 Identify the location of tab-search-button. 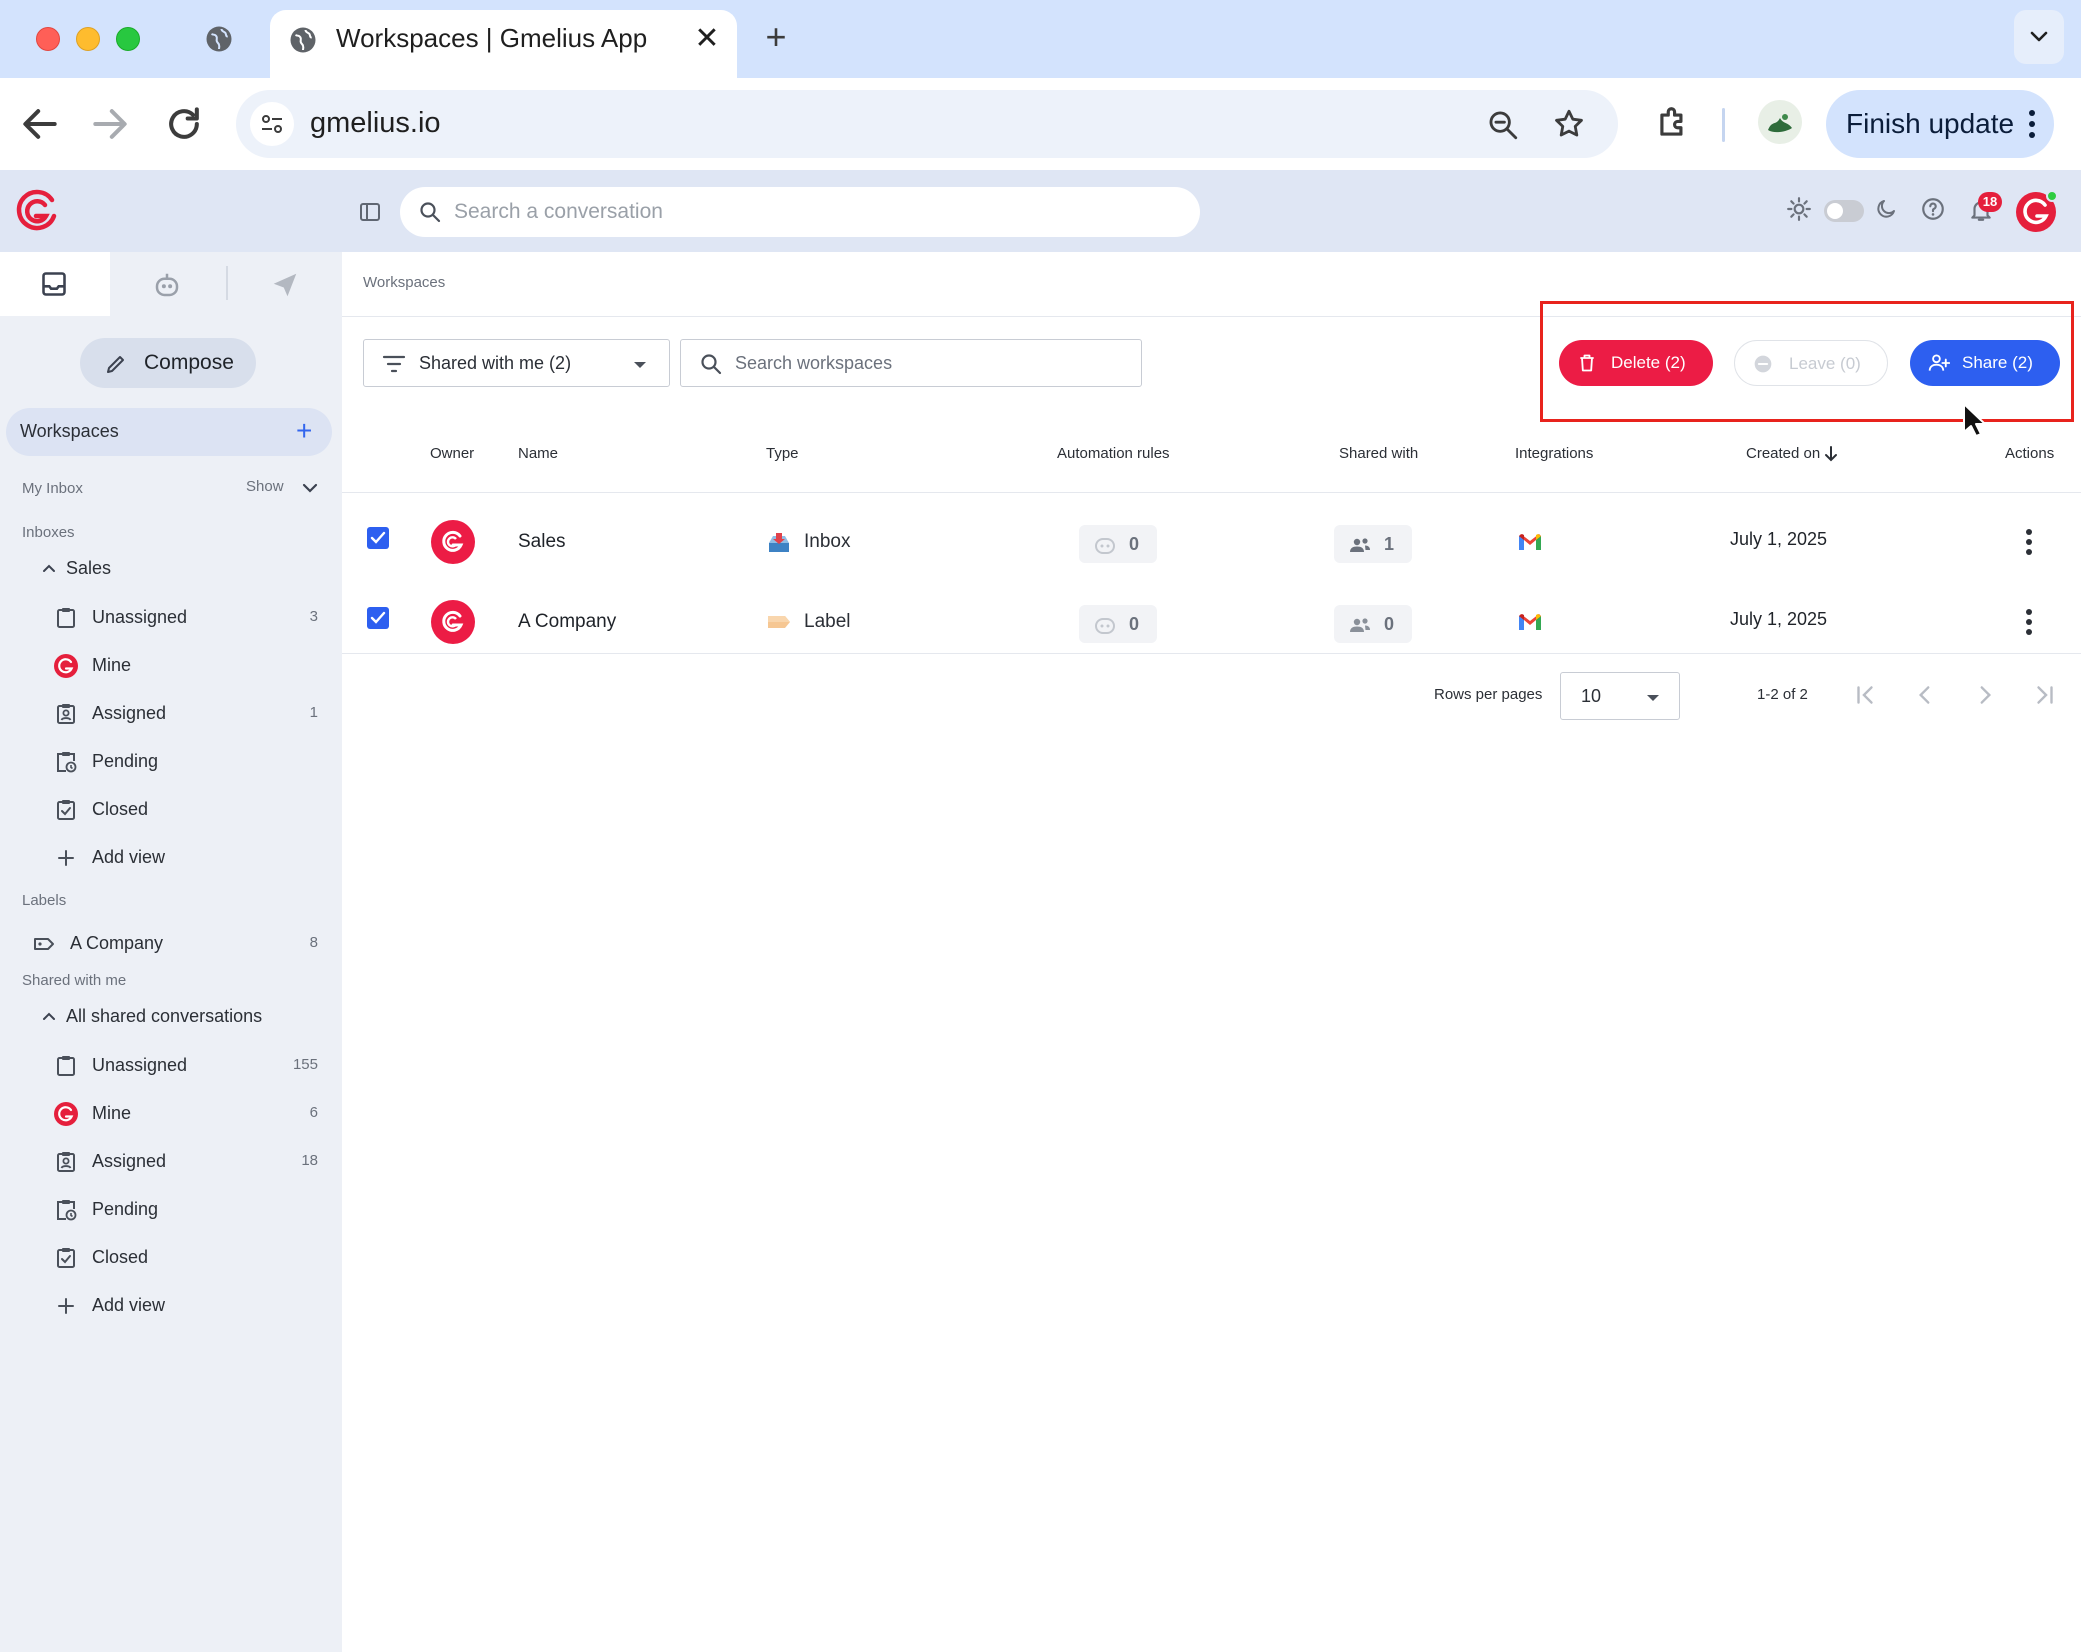
(2039, 37).